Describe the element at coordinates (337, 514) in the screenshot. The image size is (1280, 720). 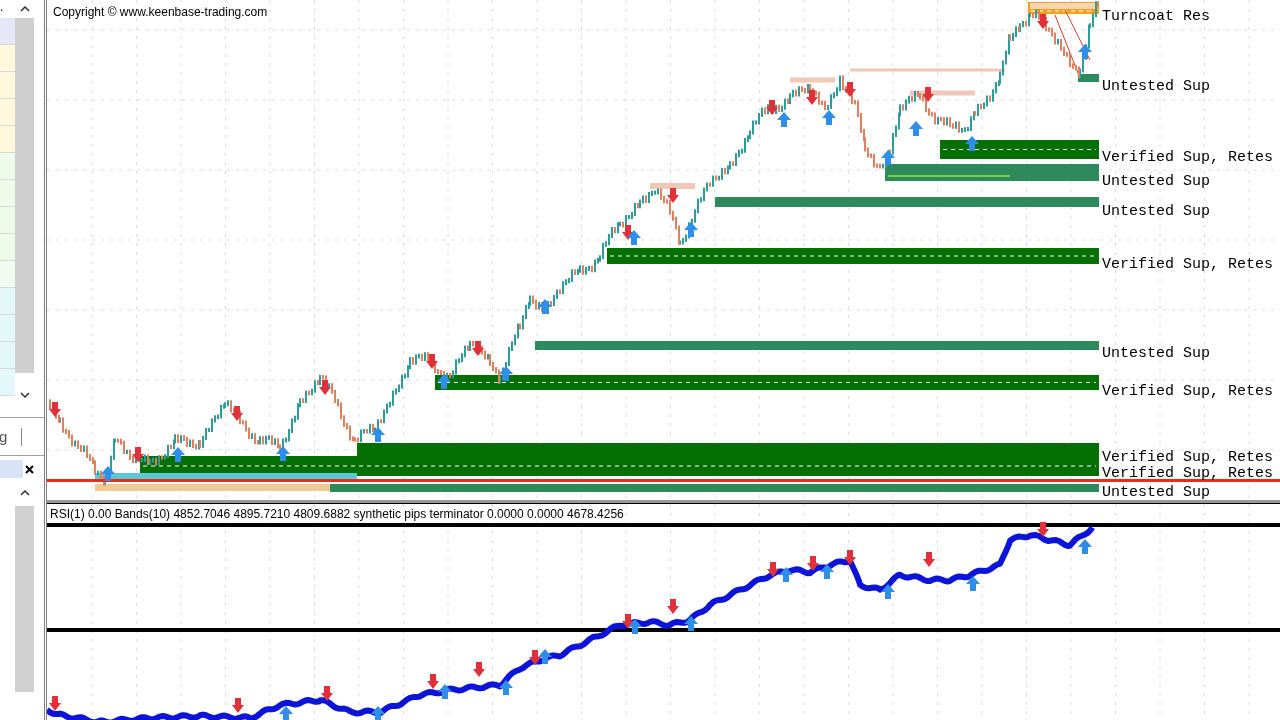
I see `indicator-legend: RSI(1) 0.00 Bands(10) 4852.7046 4895.7210 4809.6882 synthetic pips terminator 0.0000 0.0000 4678.4256` at that location.